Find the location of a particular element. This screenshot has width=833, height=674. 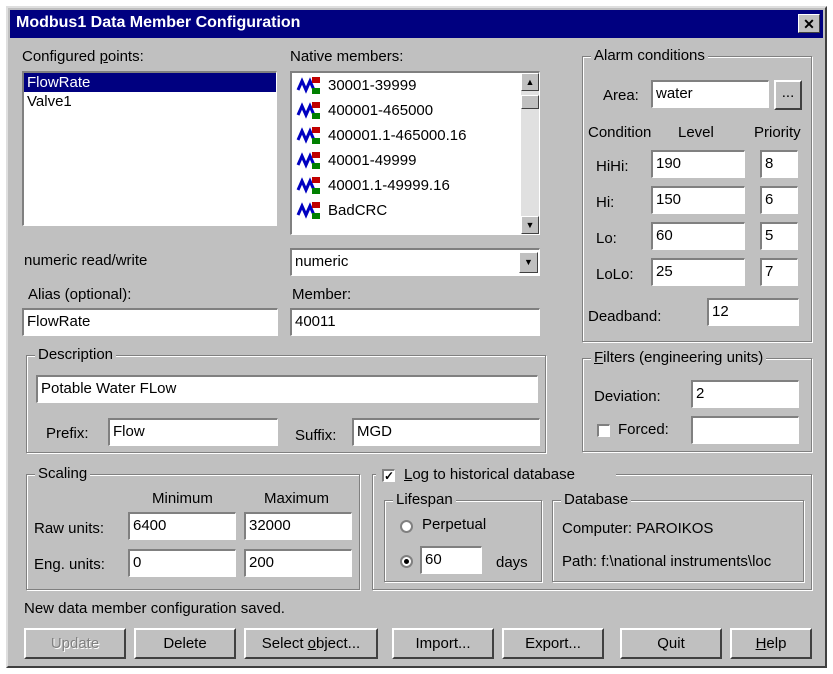

perpetual-radio is located at coordinates (406, 526).